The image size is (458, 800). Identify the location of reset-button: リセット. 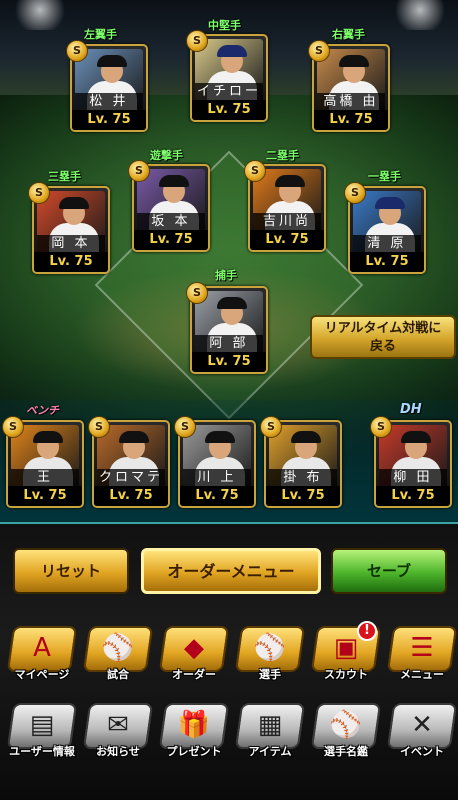
(71, 571).